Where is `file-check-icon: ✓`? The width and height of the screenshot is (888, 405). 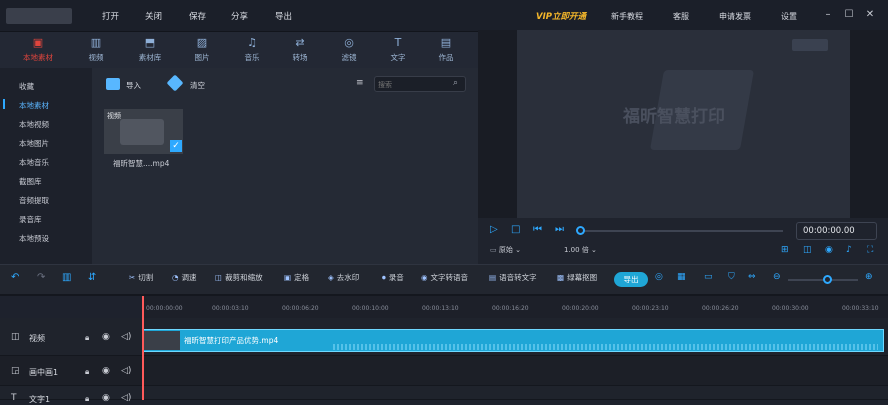
file-check-icon: ✓ is located at coordinates (176, 146).